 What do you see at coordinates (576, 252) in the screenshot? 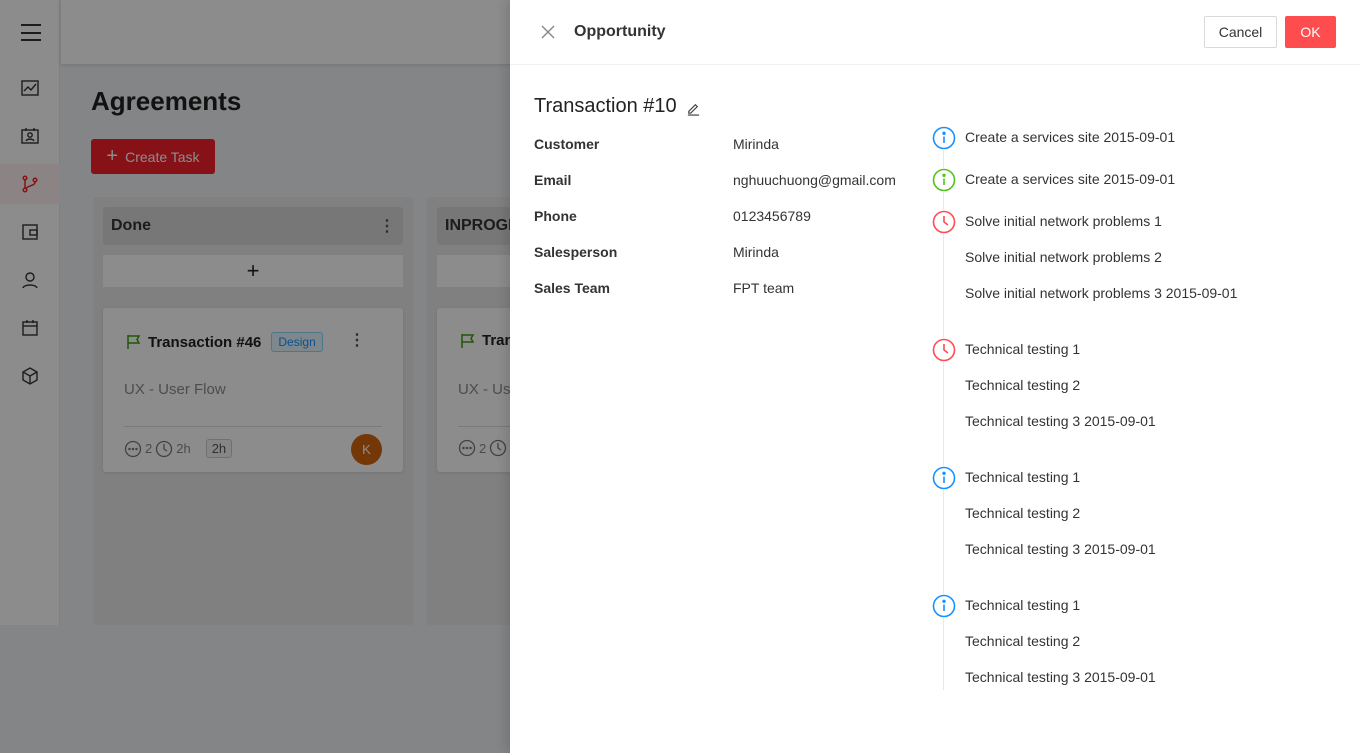
I see `salesperson-label: Salesperson` at bounding box center [576, 252].